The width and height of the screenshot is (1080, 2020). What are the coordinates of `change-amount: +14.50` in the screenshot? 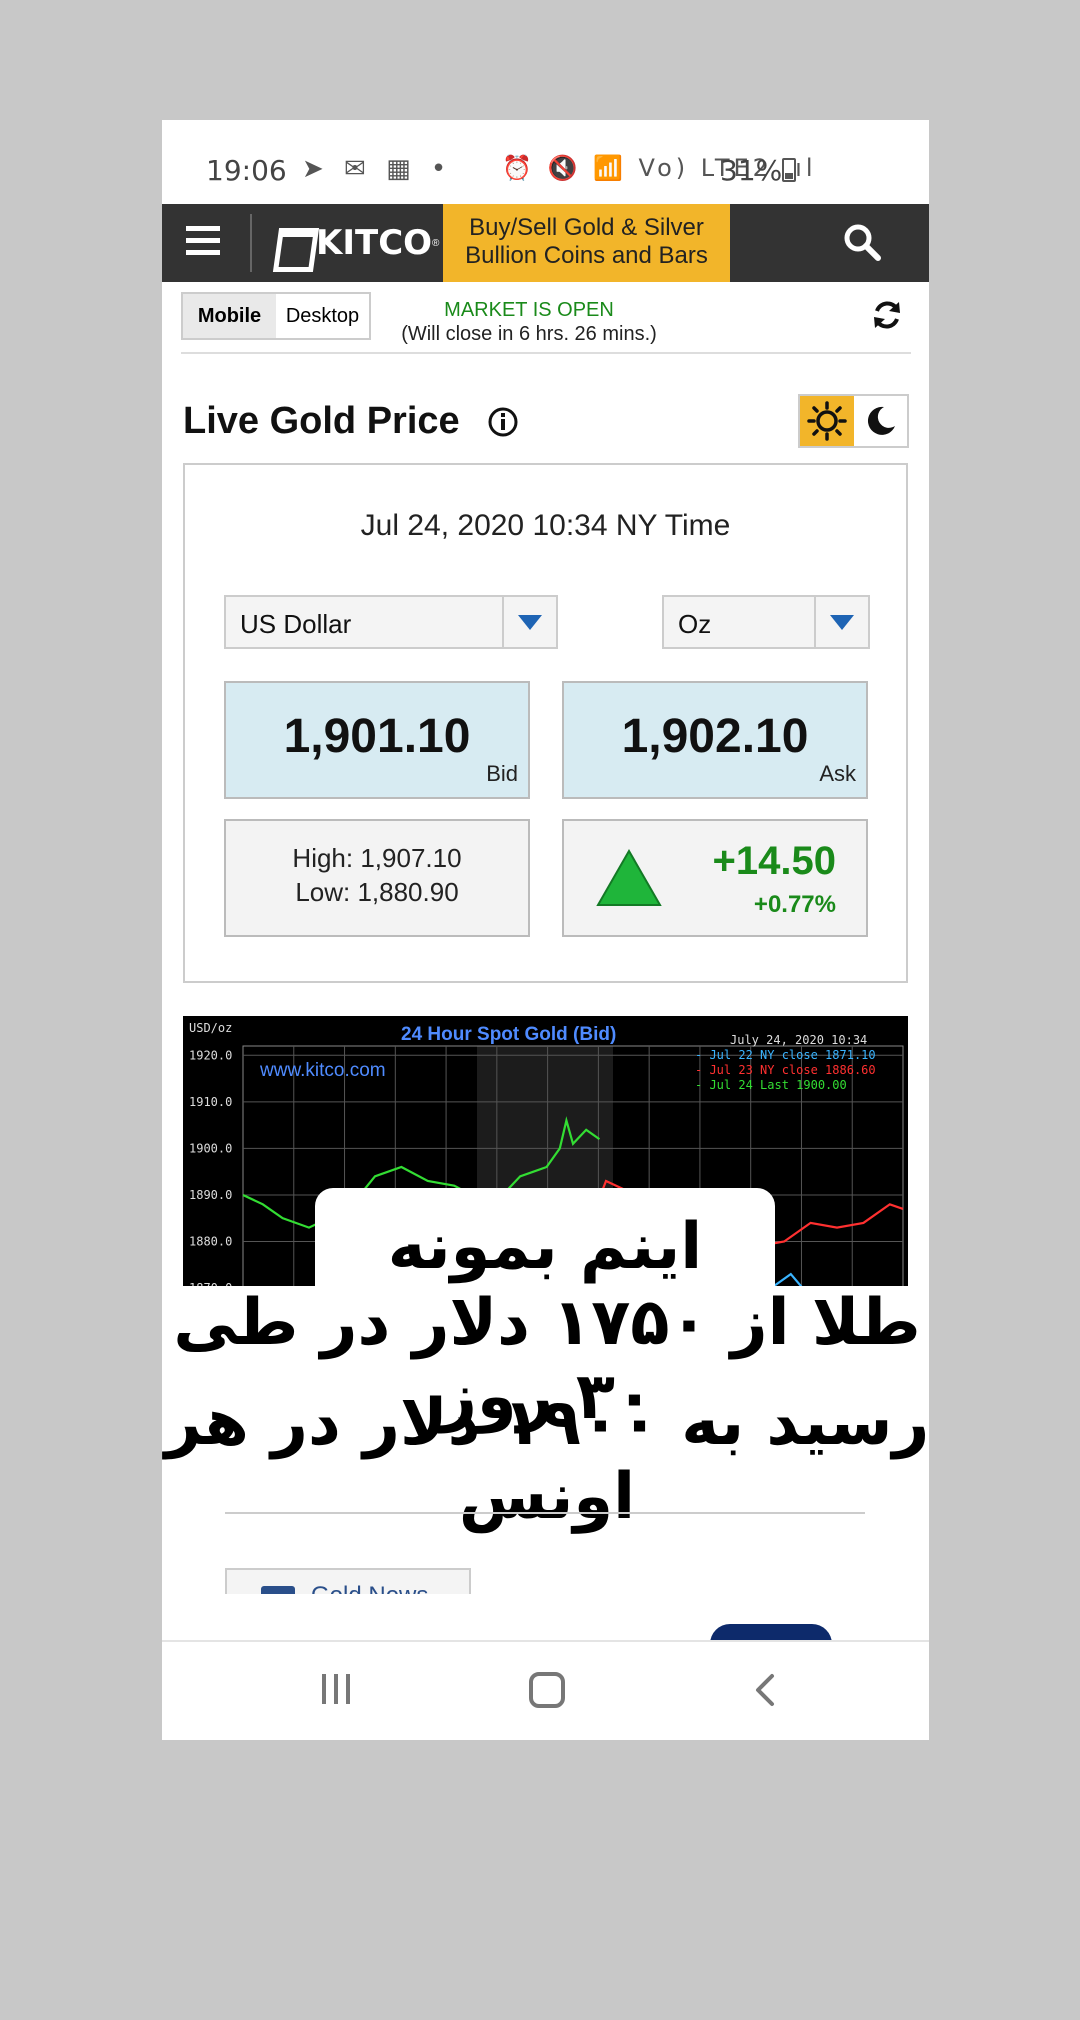 It's located at (774, 861).